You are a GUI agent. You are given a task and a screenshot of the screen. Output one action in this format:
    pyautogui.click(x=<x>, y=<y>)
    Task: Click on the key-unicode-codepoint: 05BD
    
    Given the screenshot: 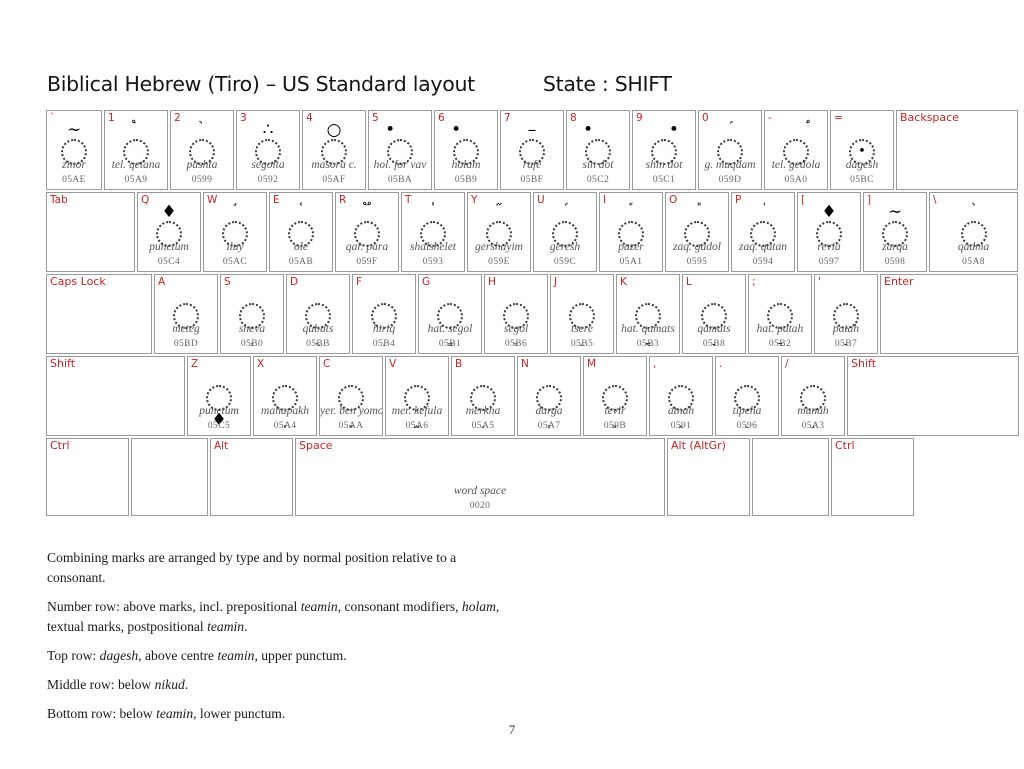 What is the action you would take?
    pyautogui.click(x=186, y=344)
    